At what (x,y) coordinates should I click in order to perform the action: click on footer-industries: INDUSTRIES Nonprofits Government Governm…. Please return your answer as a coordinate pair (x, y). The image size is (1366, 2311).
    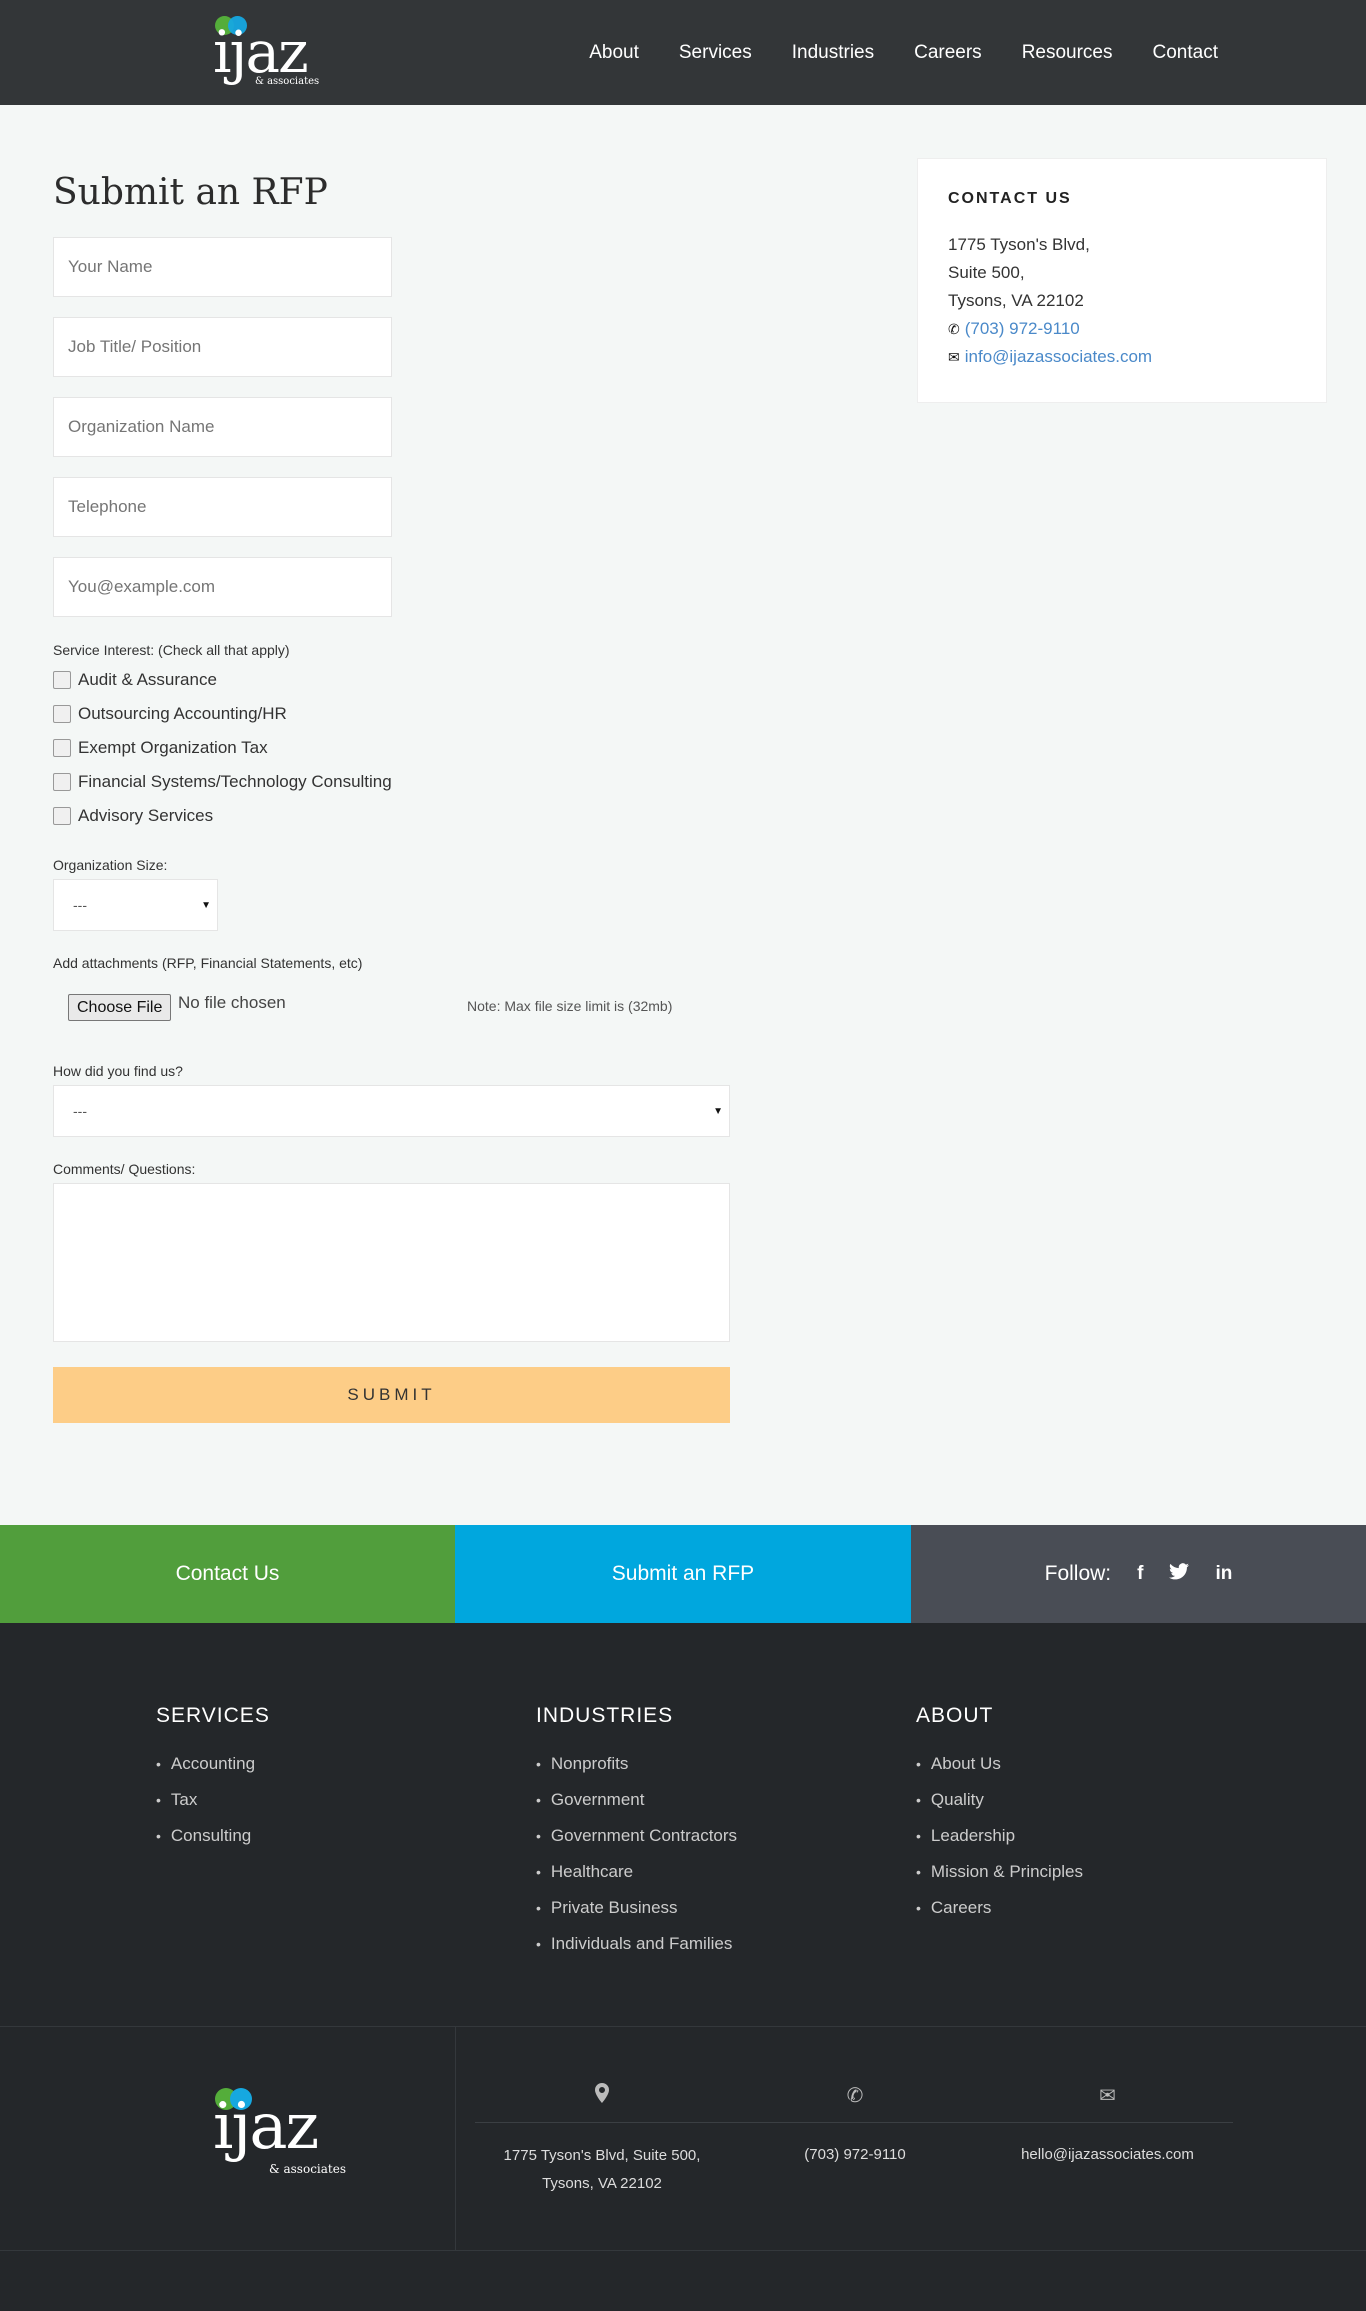
    Looking at the image, I should click on (636, 1833).